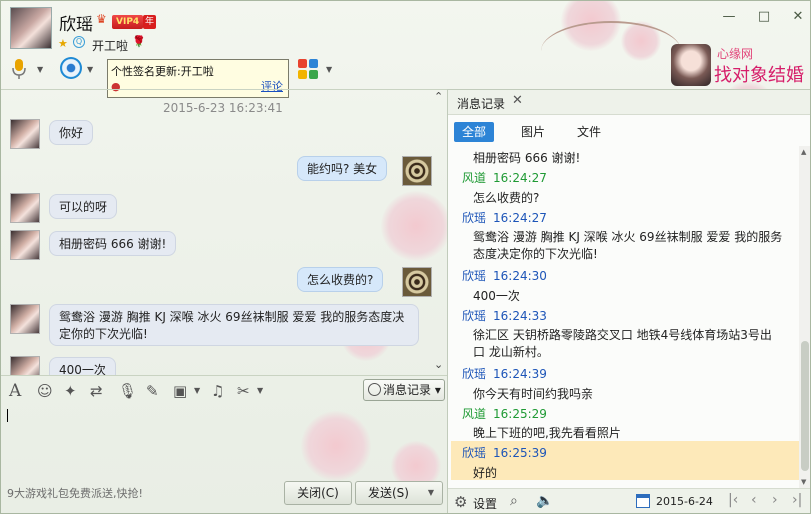 The height and width of the screenshot is (514, 811). I want to click on contact-avatar, so click(31, 28).